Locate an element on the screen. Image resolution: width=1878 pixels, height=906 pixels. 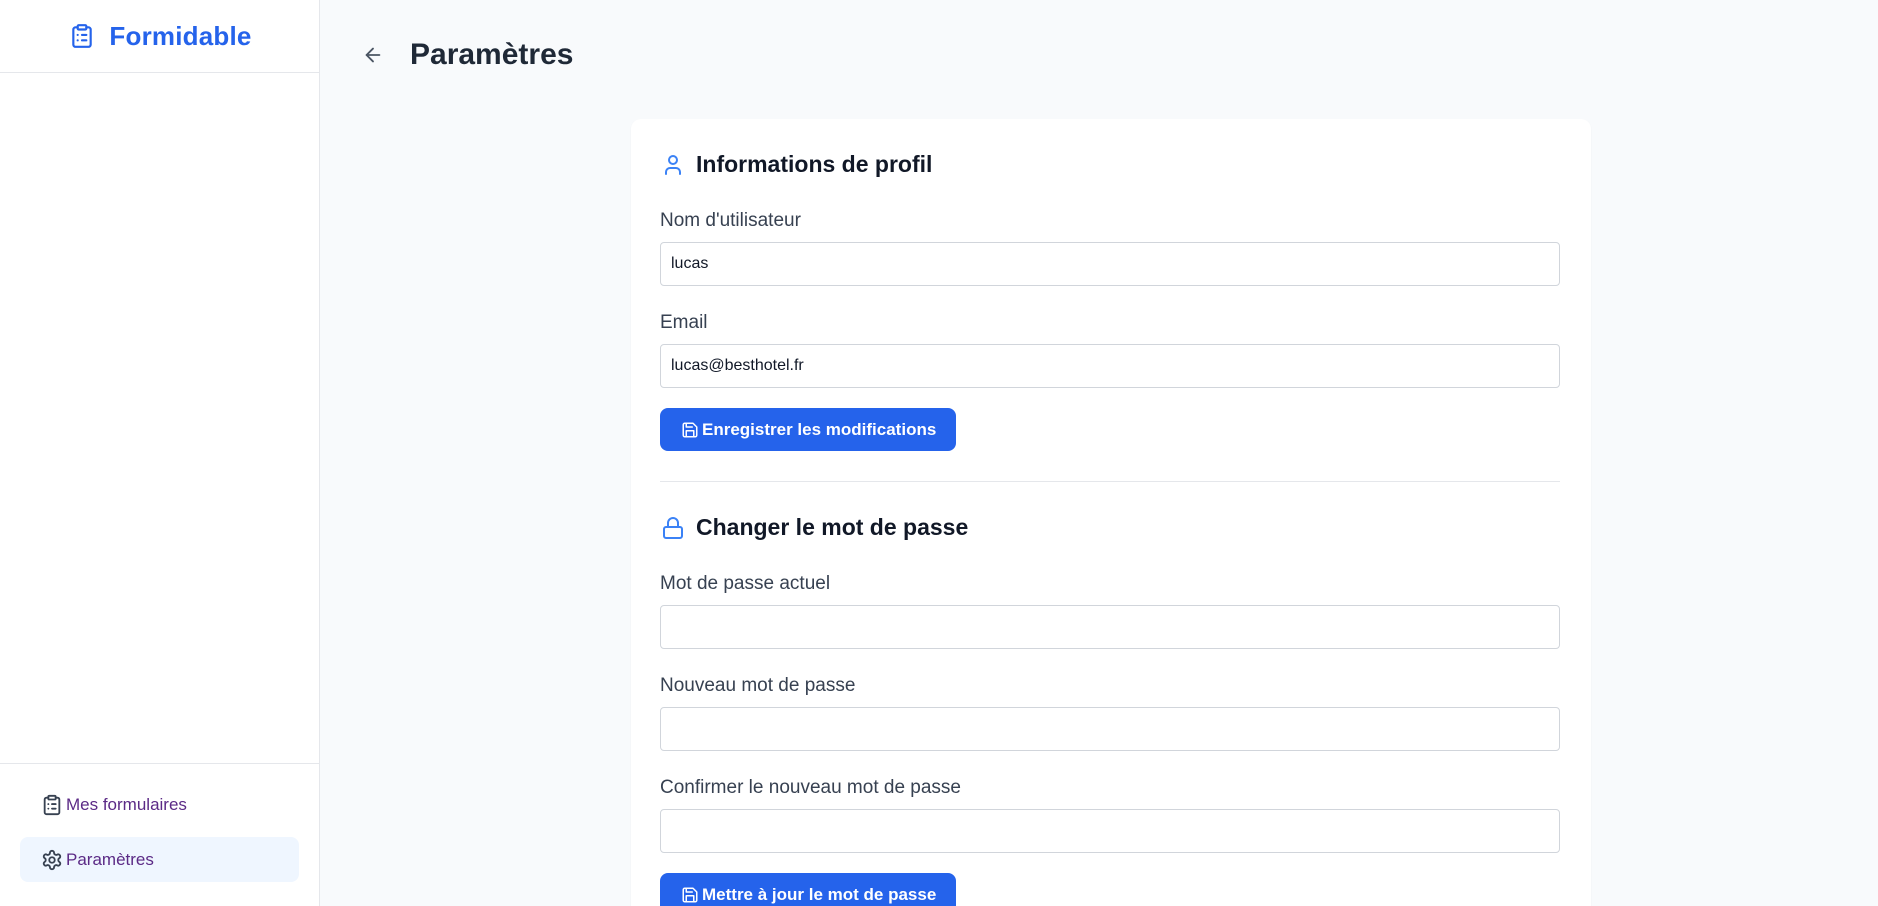
sidebar-item-mes-formulaires: Mes formulaires is located at coordinates (159, 804).